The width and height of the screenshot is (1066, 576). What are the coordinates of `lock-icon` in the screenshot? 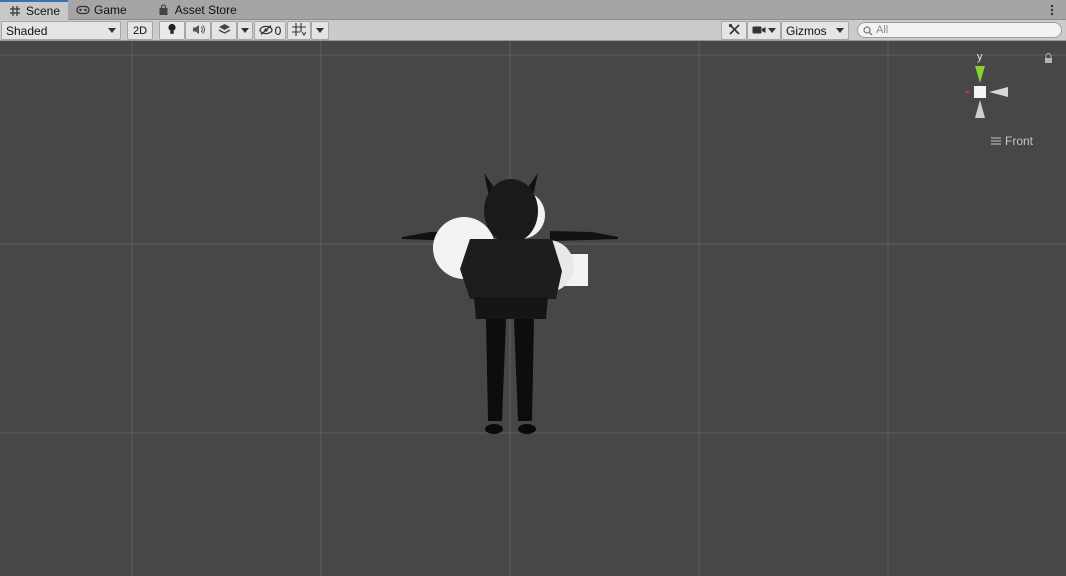 It's located at (1048, 58).